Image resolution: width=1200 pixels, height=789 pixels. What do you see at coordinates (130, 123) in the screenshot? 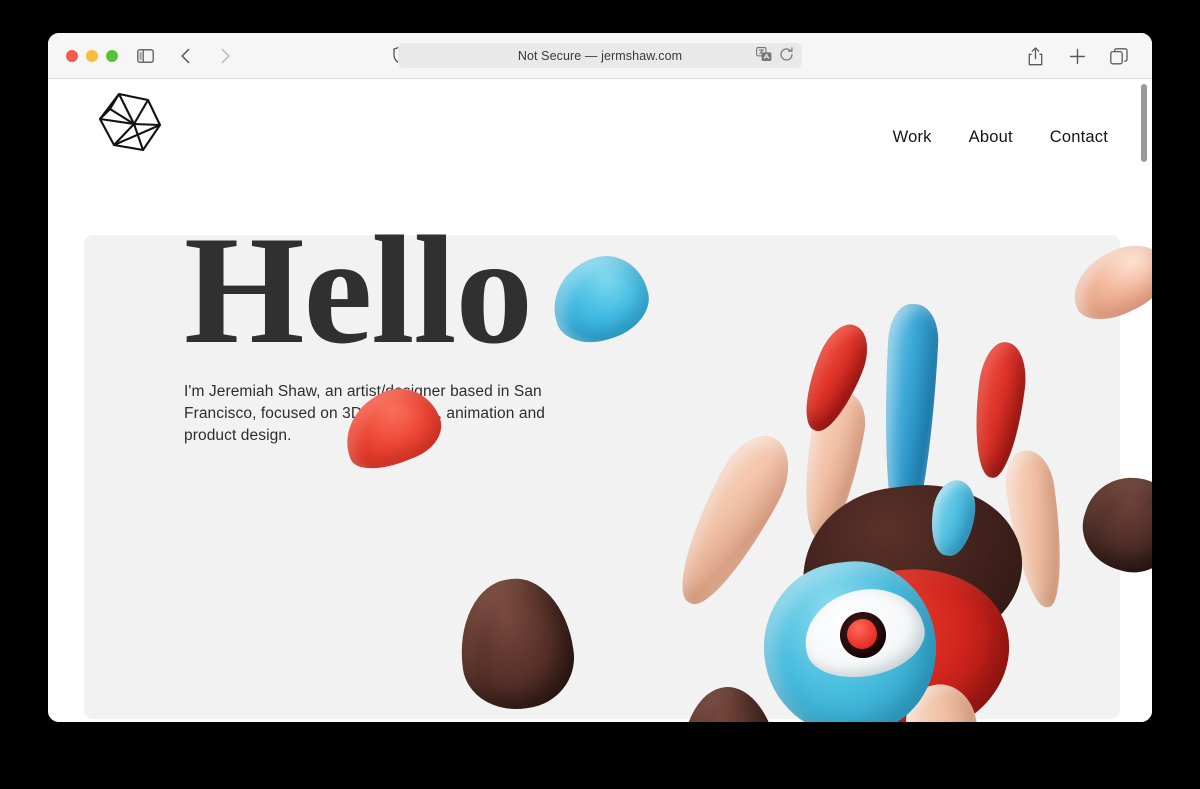
I see `polyhedron-wireframe-logo` at bounding box center [130, 123].